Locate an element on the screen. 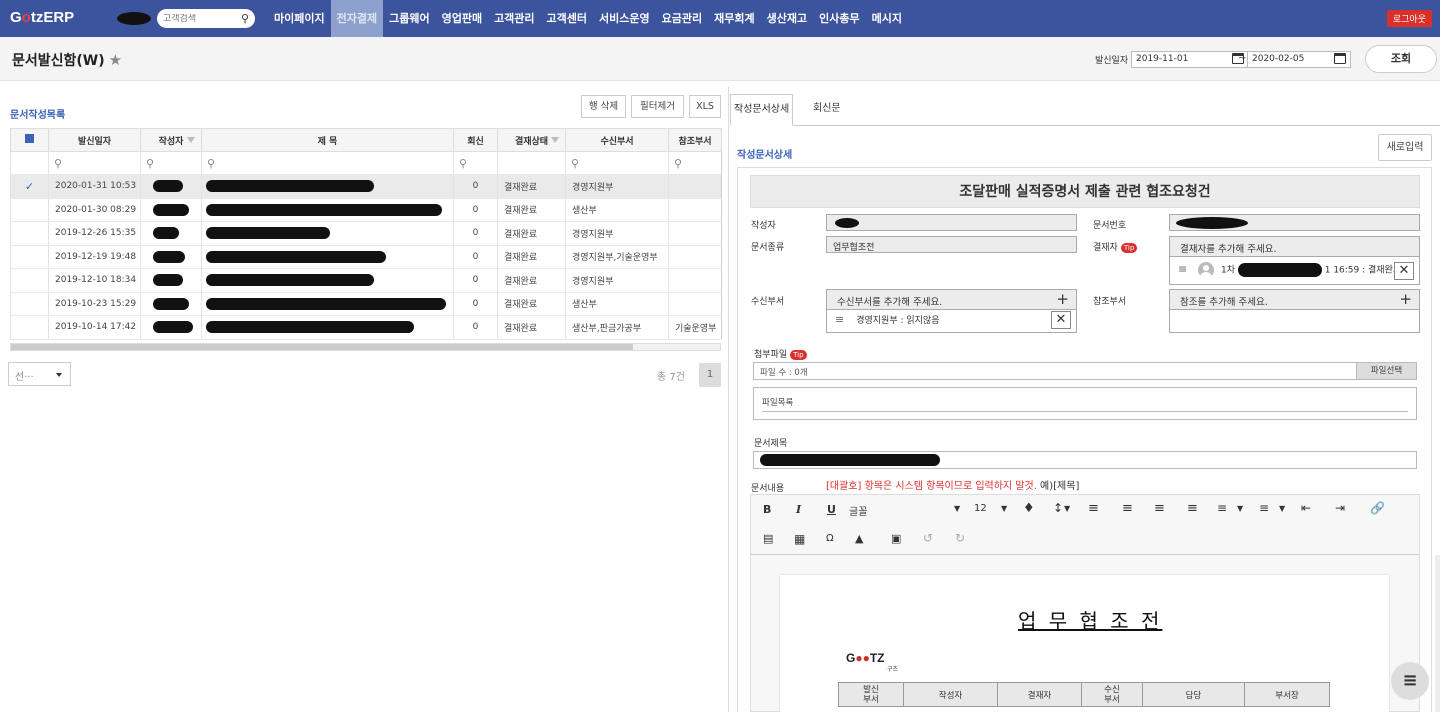  file-select-button: 파일선택 is located at coordinates (1386, 371).